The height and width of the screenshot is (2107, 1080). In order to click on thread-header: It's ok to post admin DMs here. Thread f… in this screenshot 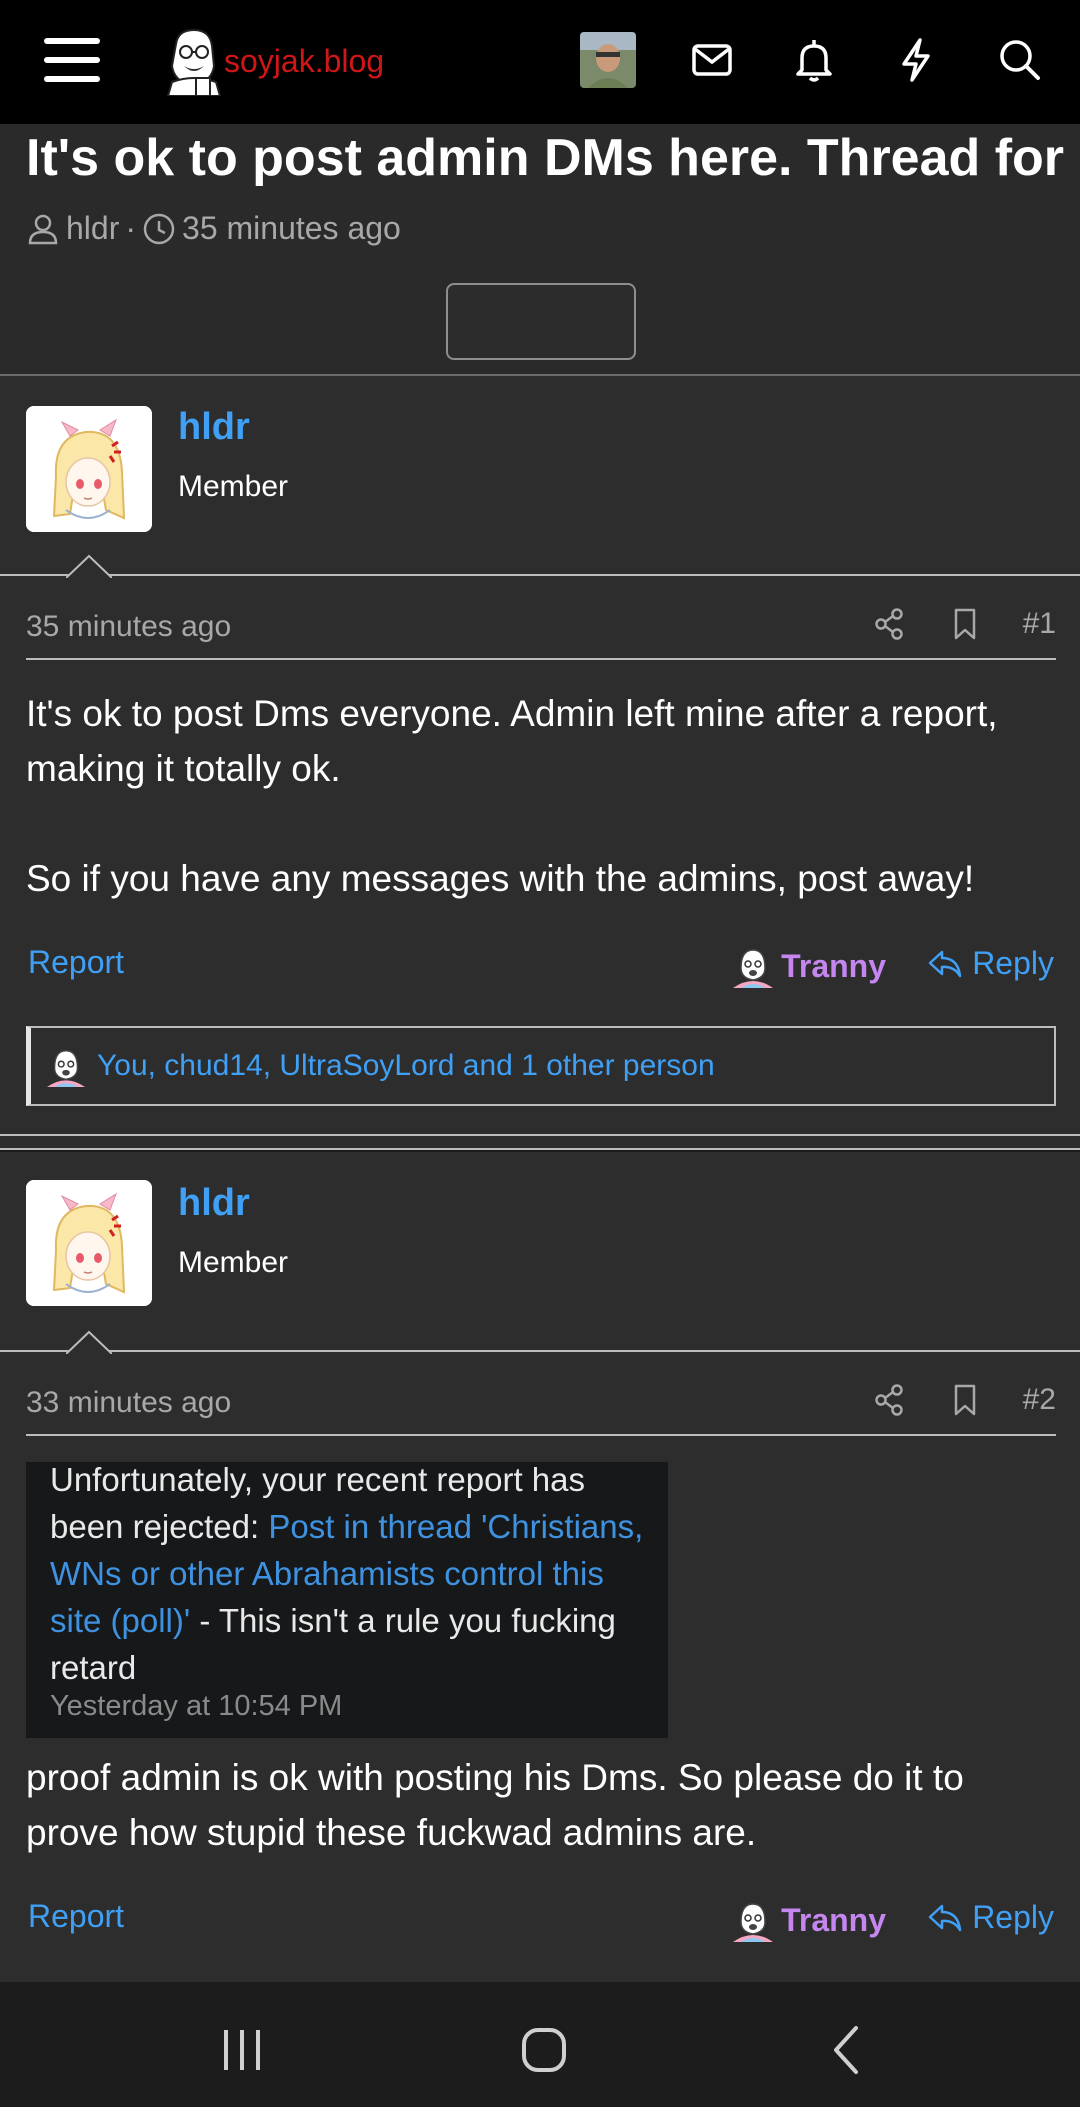, I will do `click(540, 250)`.